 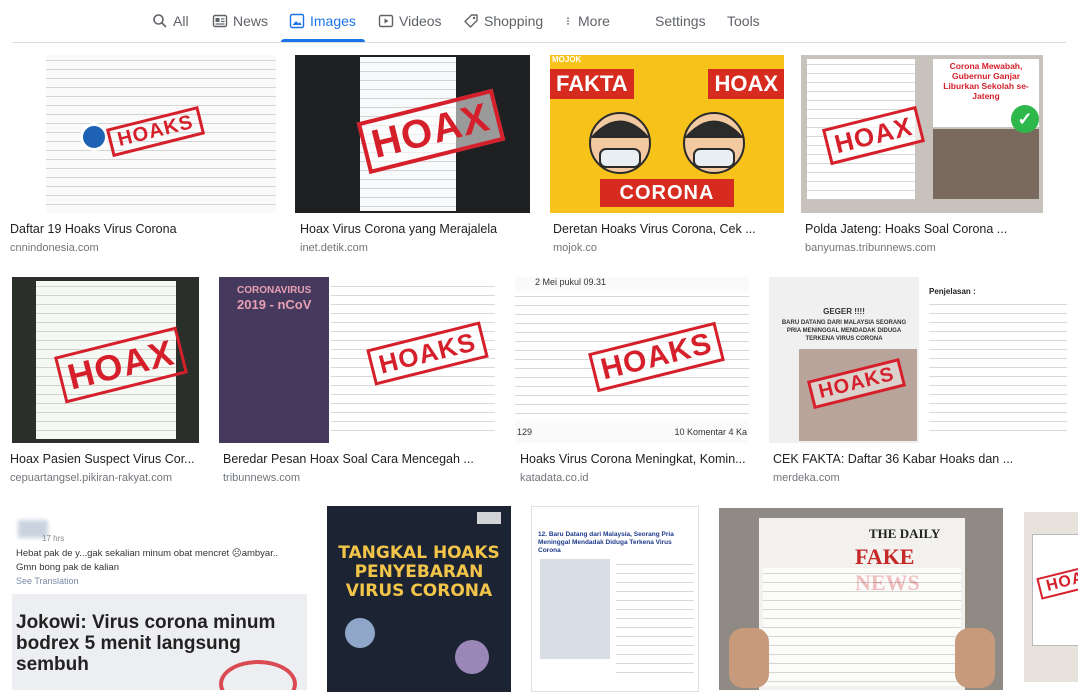 I want to click on video-icon, so click(x=386, y=21).